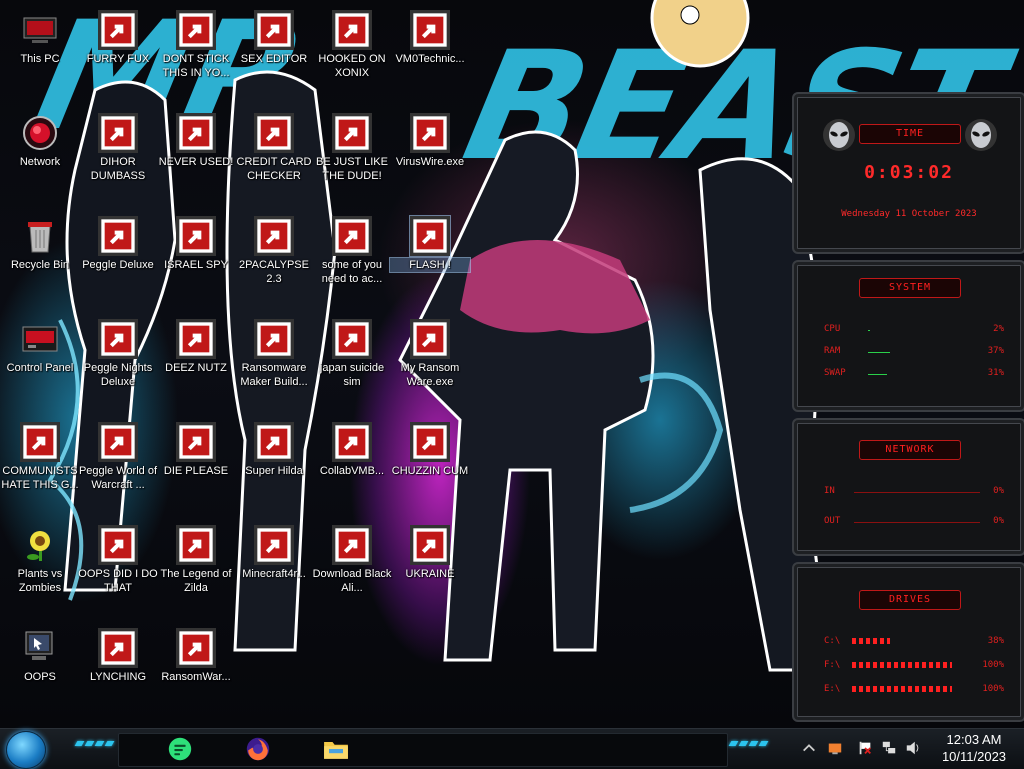 Image resolution: width=1024 pixels, height=769 pixels. I want to click on desktop-icon-sex-editor: HD SEX EDITOR, so click(274, 38).